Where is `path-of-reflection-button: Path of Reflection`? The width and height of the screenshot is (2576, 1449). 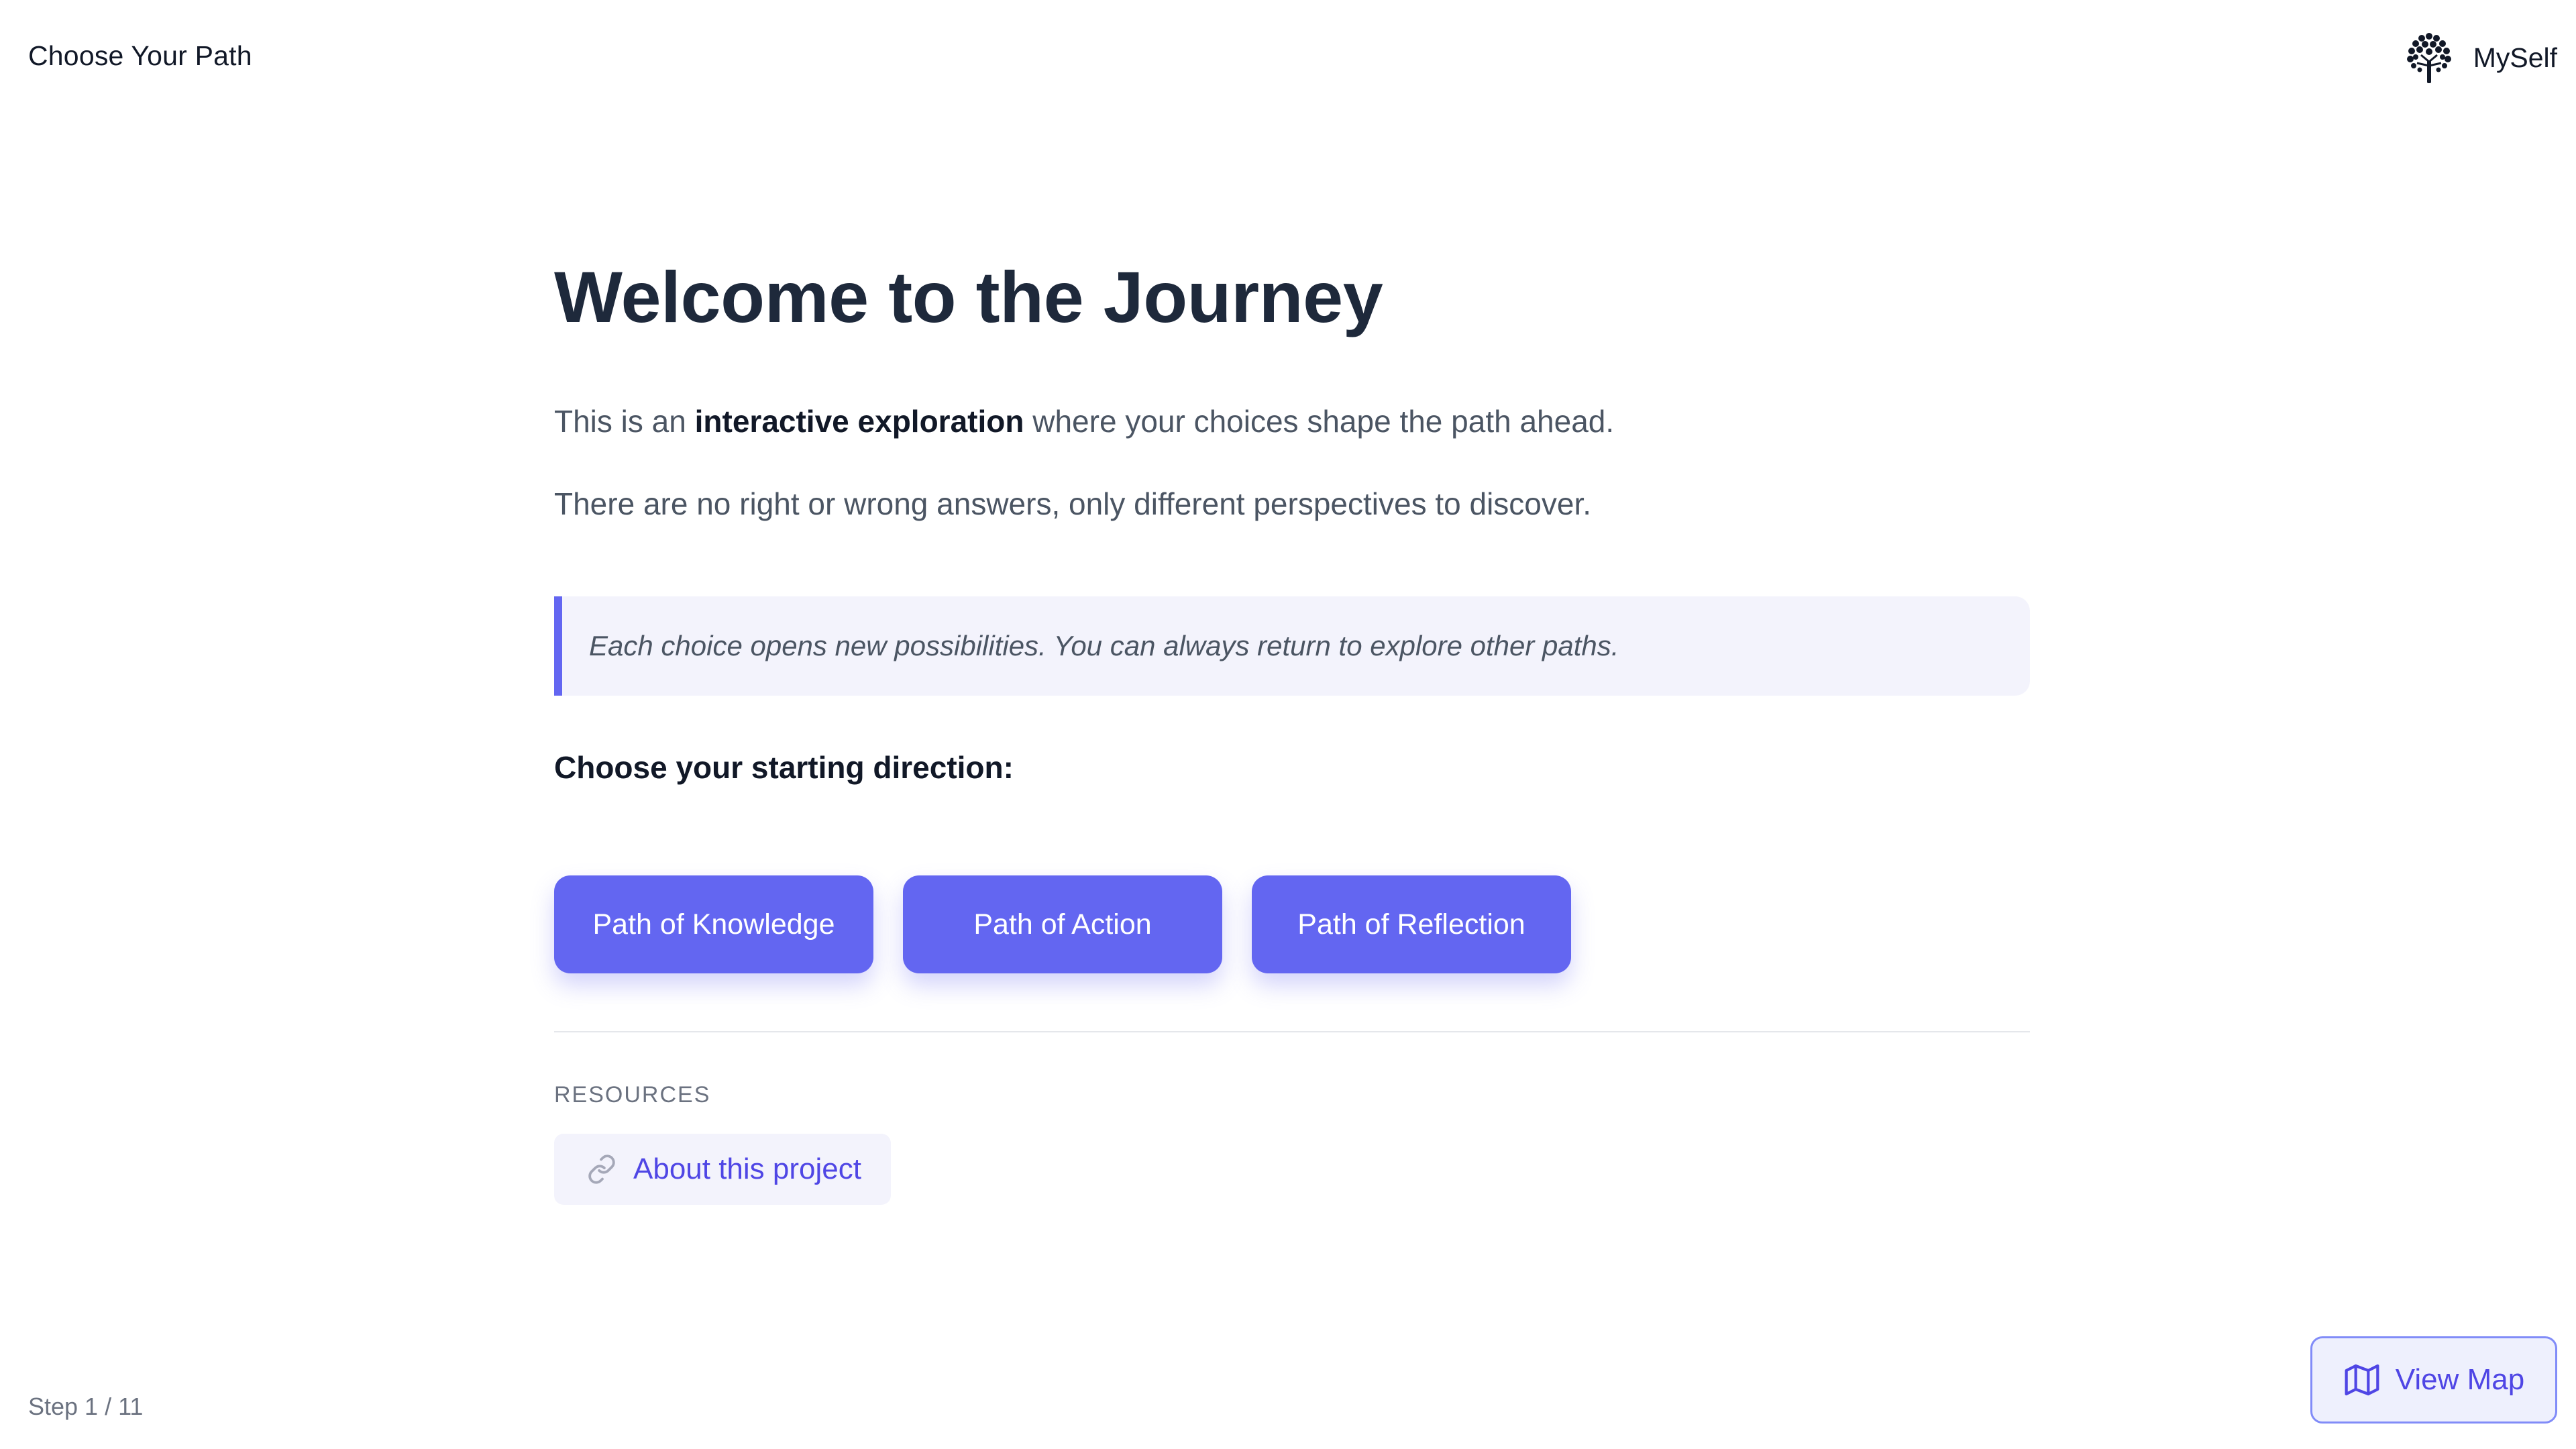 path-of-reflection-button: Path of Reflection is located at coordinates (1411, 924).